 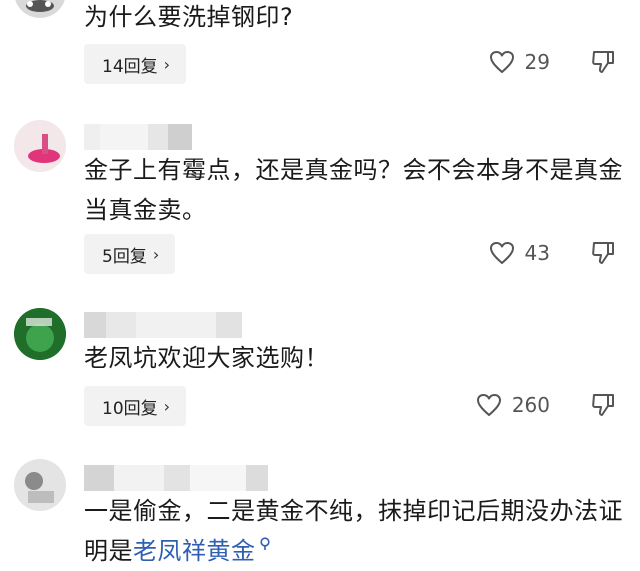 What do you see at coordinates (537, 253) in the screenshot?
I see `like-count: 43` at bounding box center [537, 253].